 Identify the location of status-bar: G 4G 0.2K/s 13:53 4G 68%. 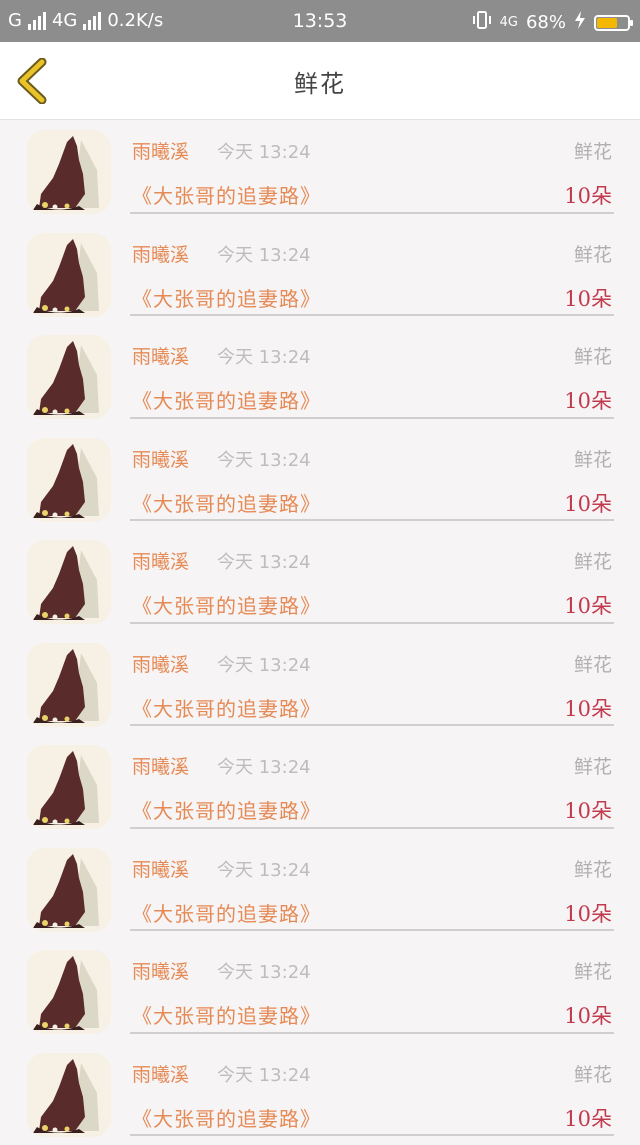
(320, 21).